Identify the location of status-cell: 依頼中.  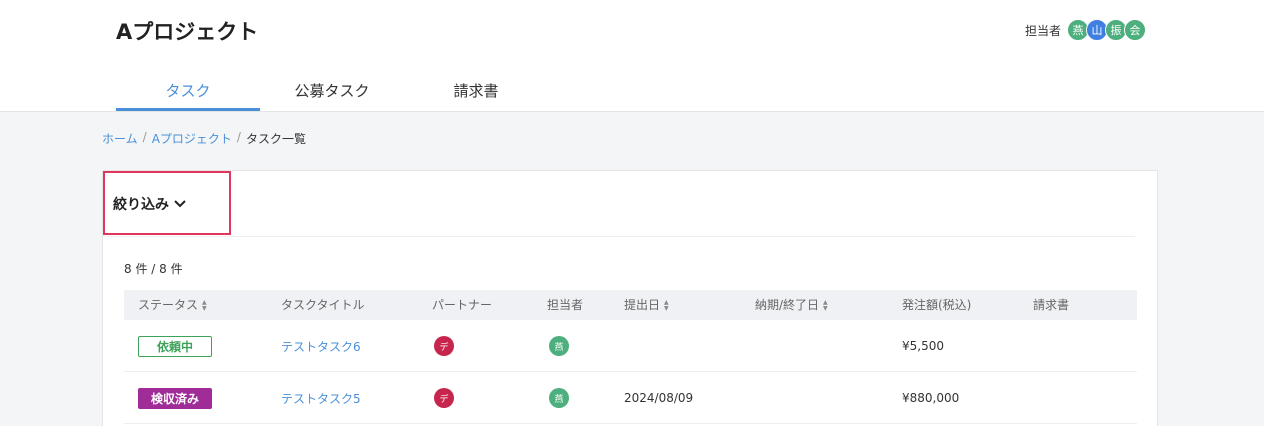
(175, 346).